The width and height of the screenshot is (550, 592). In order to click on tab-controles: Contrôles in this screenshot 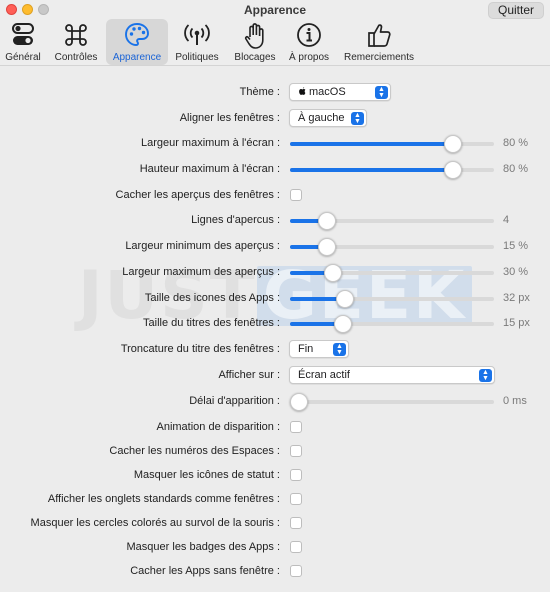, I will do `click(76, 42)`.